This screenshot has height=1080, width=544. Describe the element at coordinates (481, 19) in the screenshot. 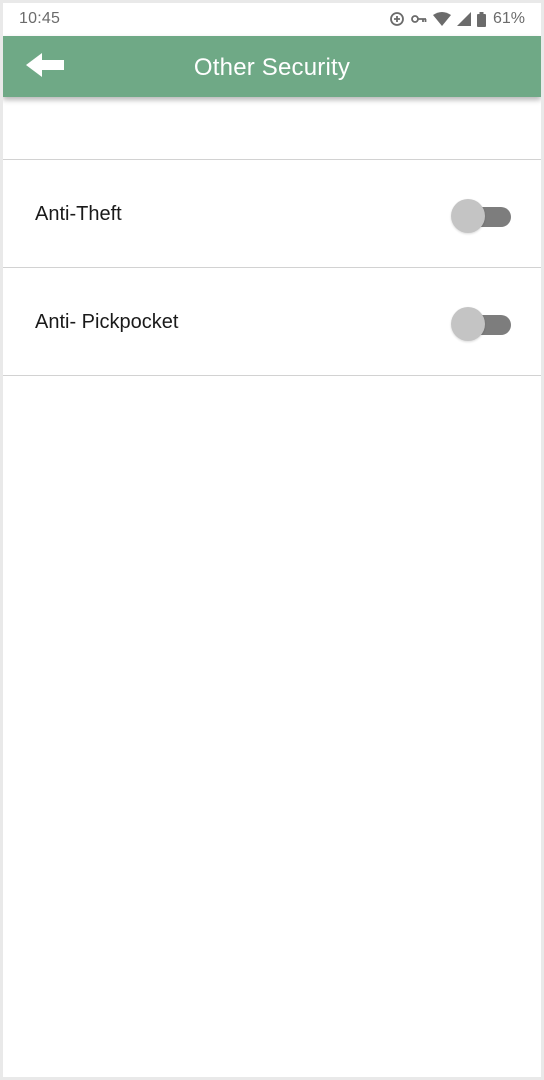

I see `battery-icon` at that location.